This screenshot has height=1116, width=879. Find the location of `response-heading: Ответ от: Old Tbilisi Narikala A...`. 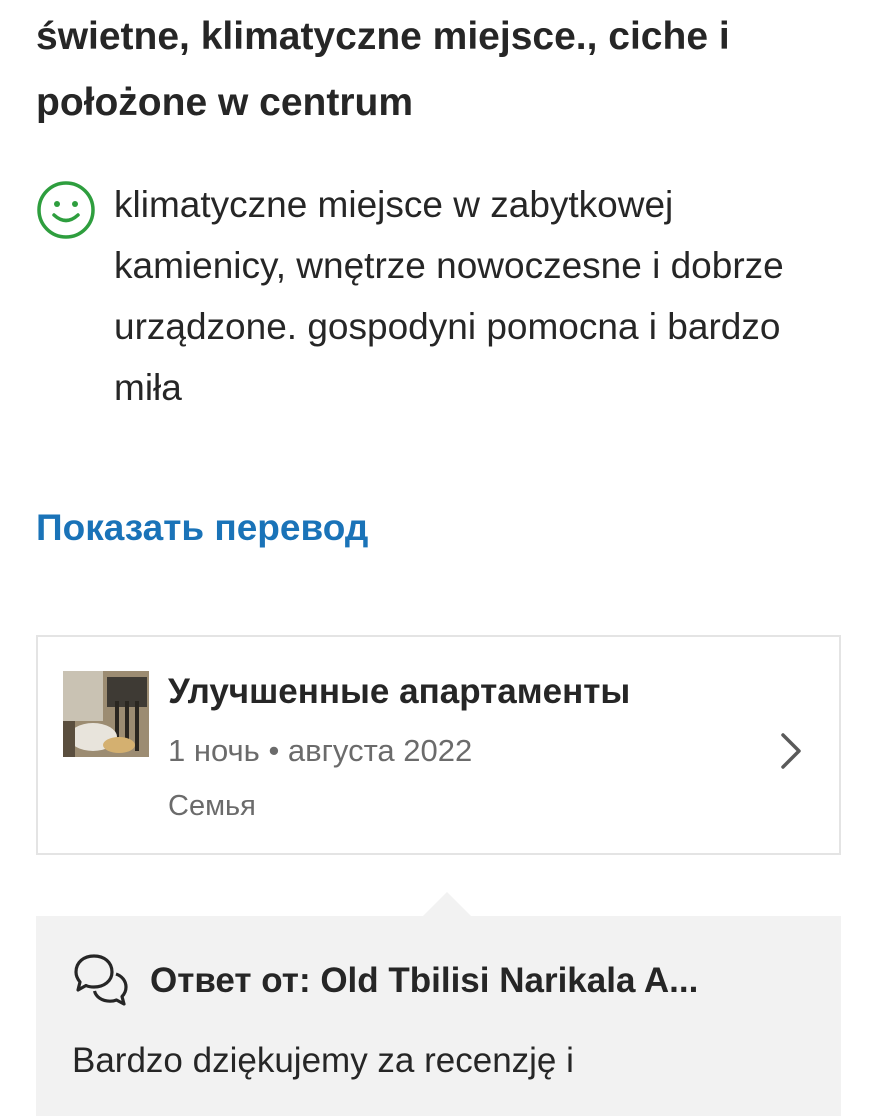

response-heading: Ответ от: Old Tbilisi Narikala A... is located at coordinates (424, 980).